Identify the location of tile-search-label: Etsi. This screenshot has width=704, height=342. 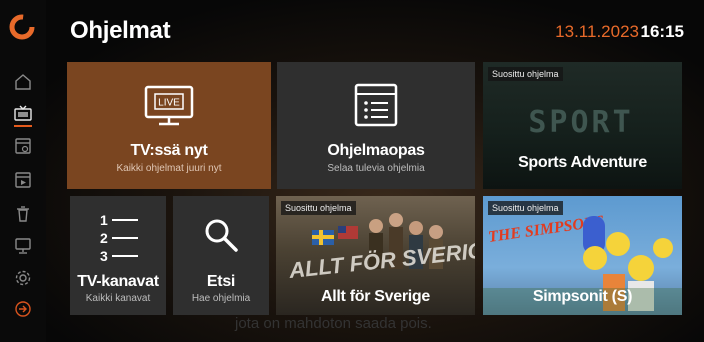
(221, 281).